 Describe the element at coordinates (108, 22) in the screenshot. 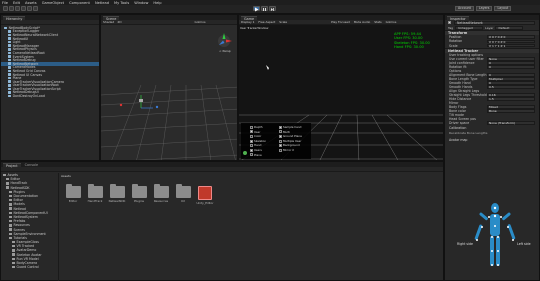

I see `shading-dropdown: Shaded` at that location.